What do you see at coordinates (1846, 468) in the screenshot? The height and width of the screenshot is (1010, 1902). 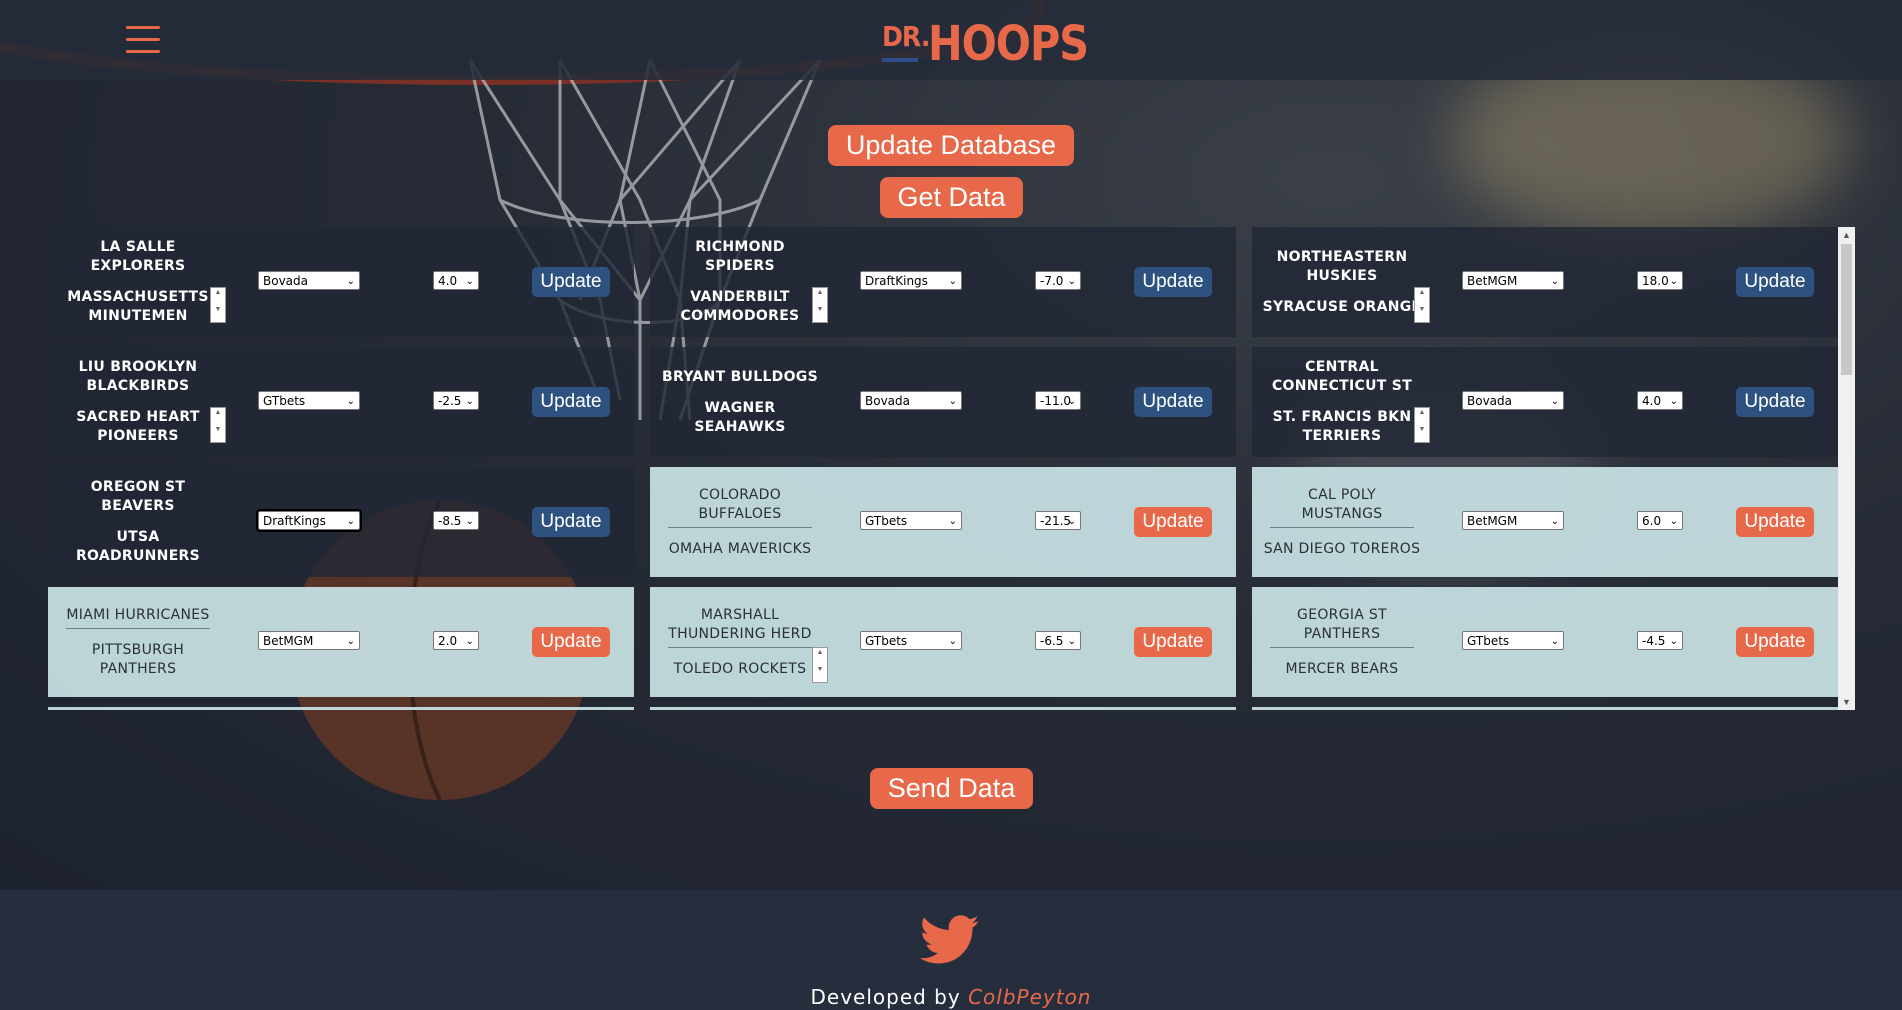 I see `games-grid-scrollbar: ▲ ▼` at bounding box center [1846, 468].